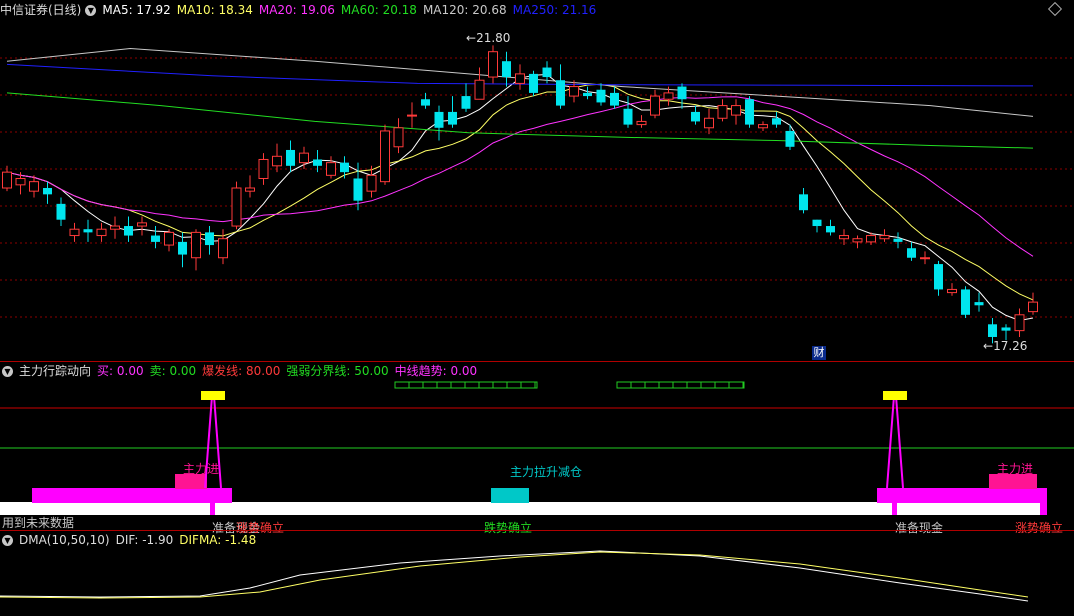 This screenshot has height=616, width=1074. I want to click on lift-reduce-block, so click(510, 495).